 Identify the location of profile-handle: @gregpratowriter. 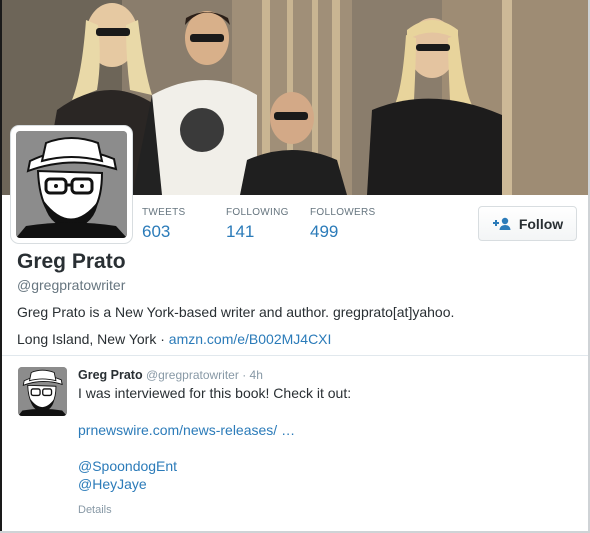
(71, 285).